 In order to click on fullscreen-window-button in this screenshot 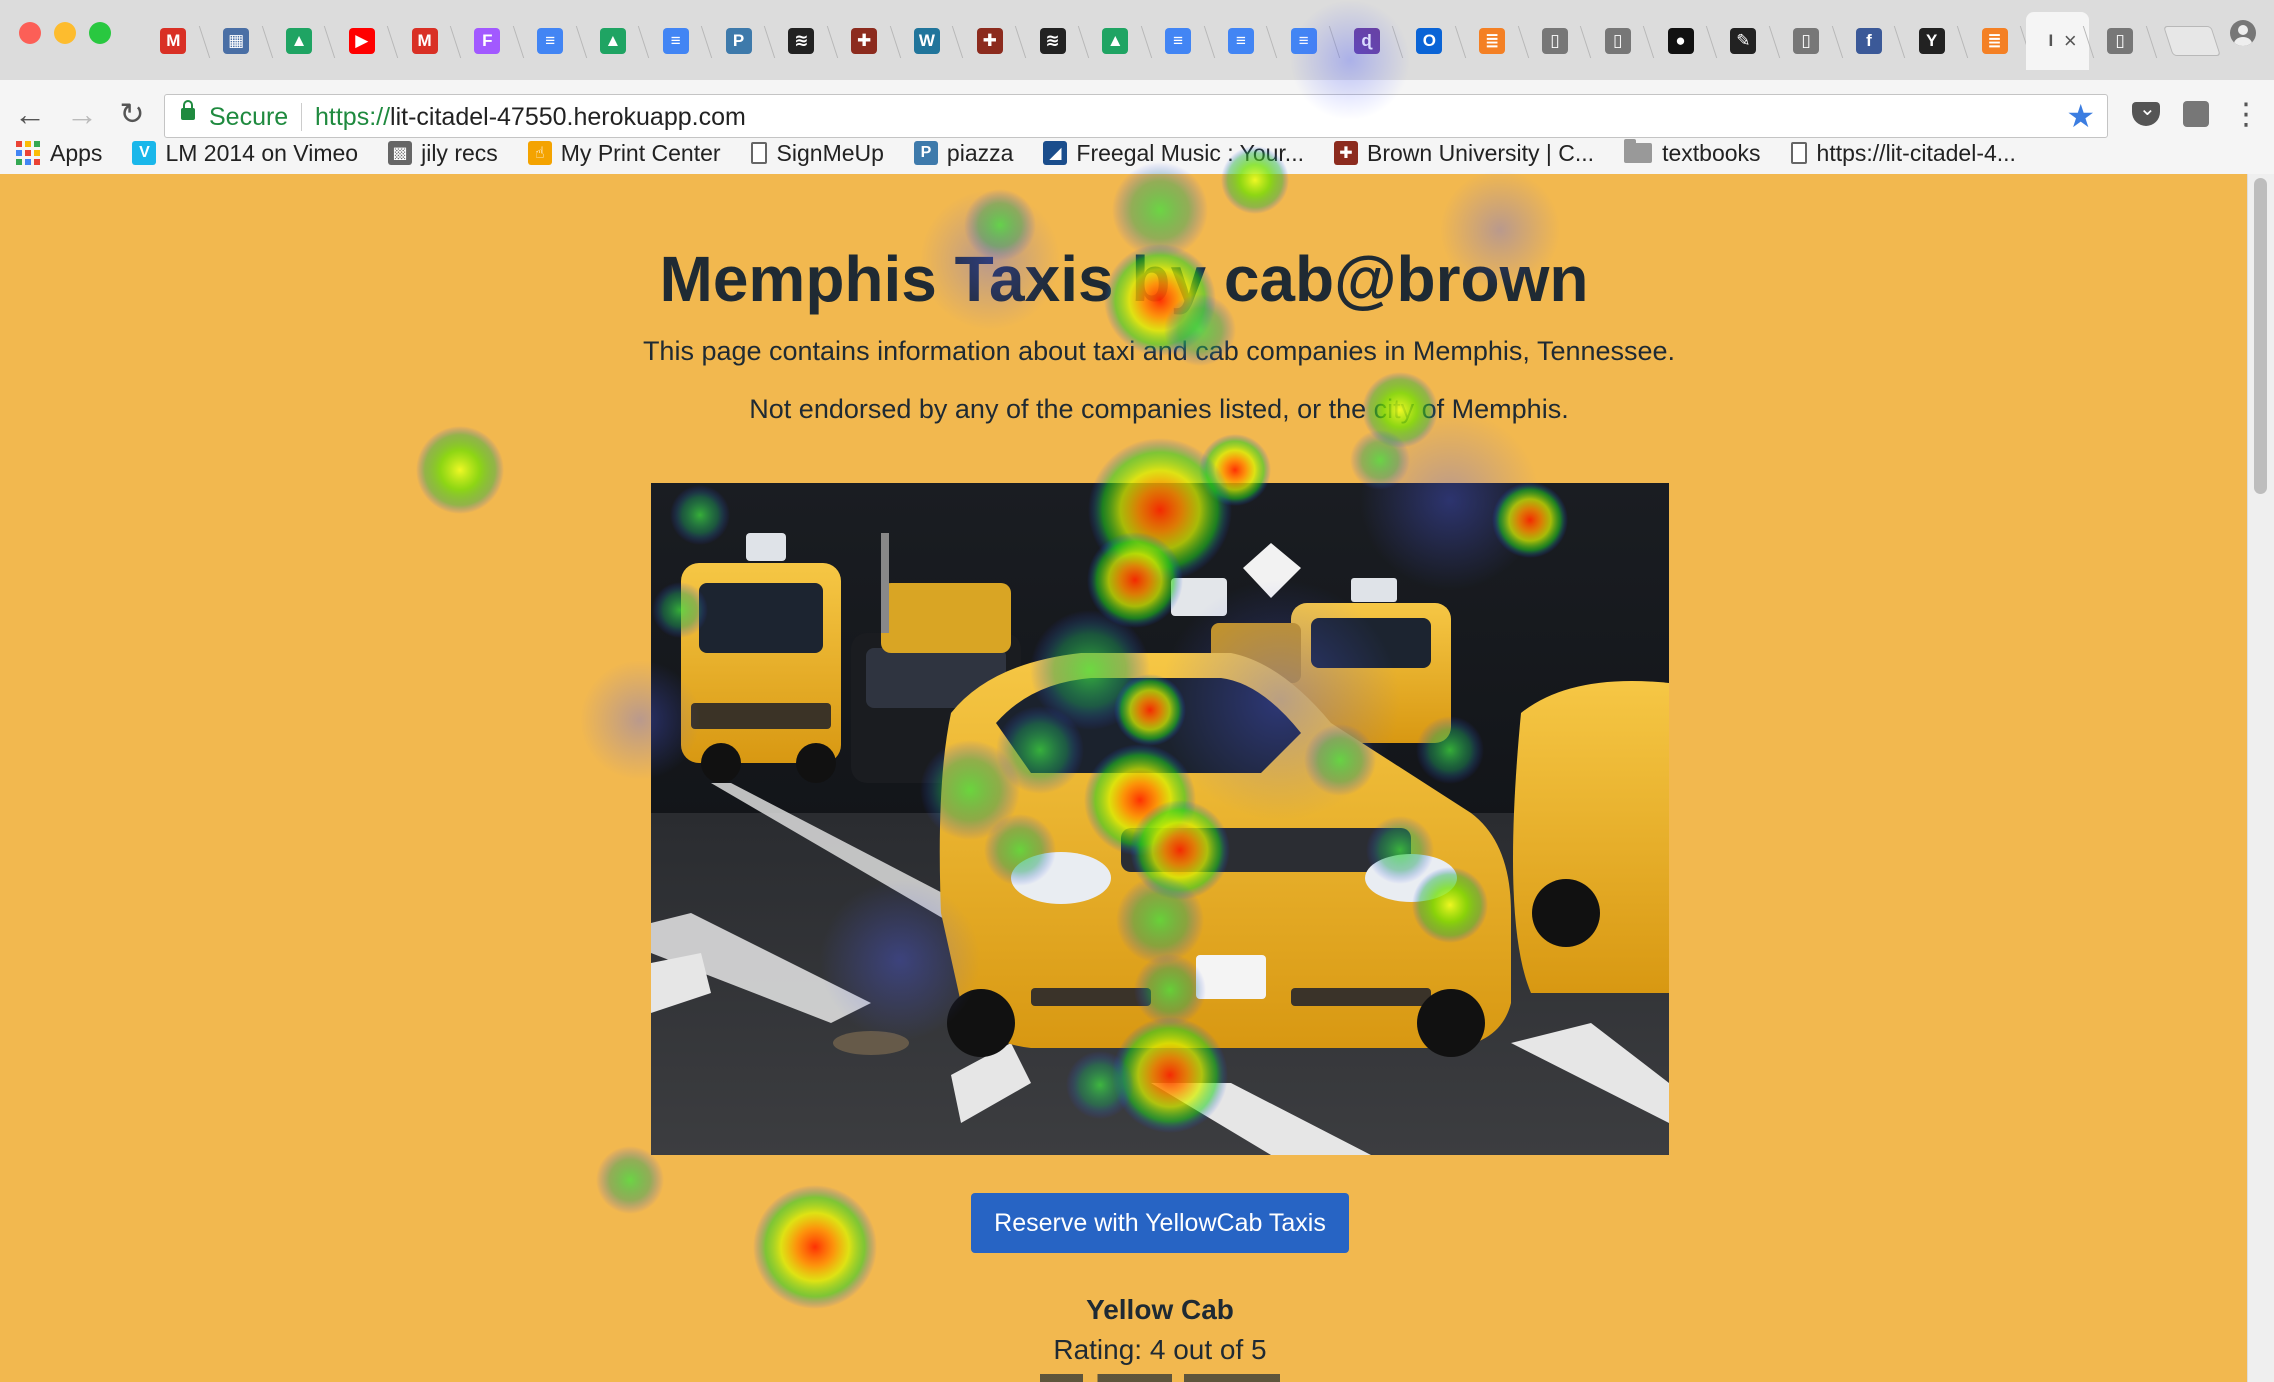, I will do `click(100, 33)`.